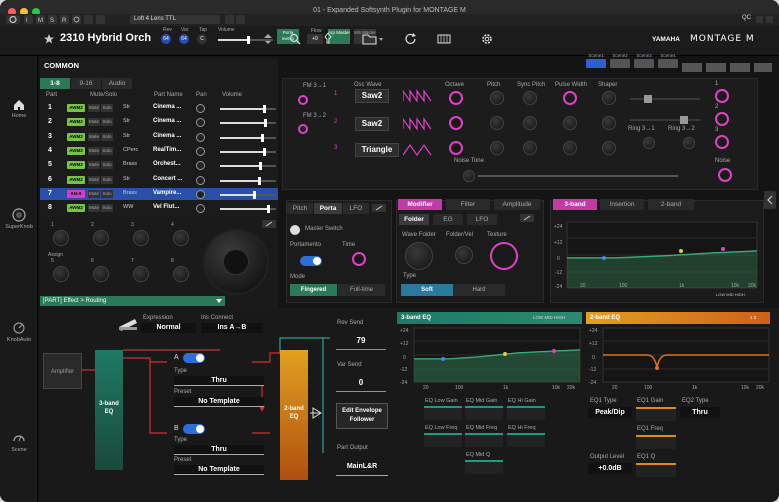 The image size is (779, 502). What do you see at coordinates (13, 19) in the screenshot?
I see `power-icon` at bounding box center [13, 19].